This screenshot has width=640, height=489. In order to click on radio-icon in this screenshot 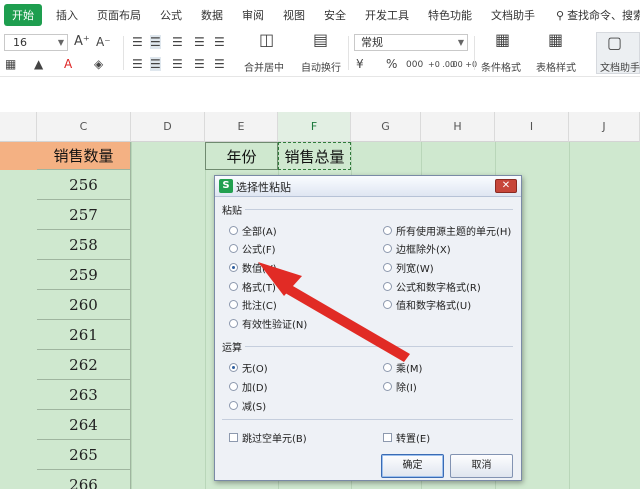, I will do `click(233, 405)`.